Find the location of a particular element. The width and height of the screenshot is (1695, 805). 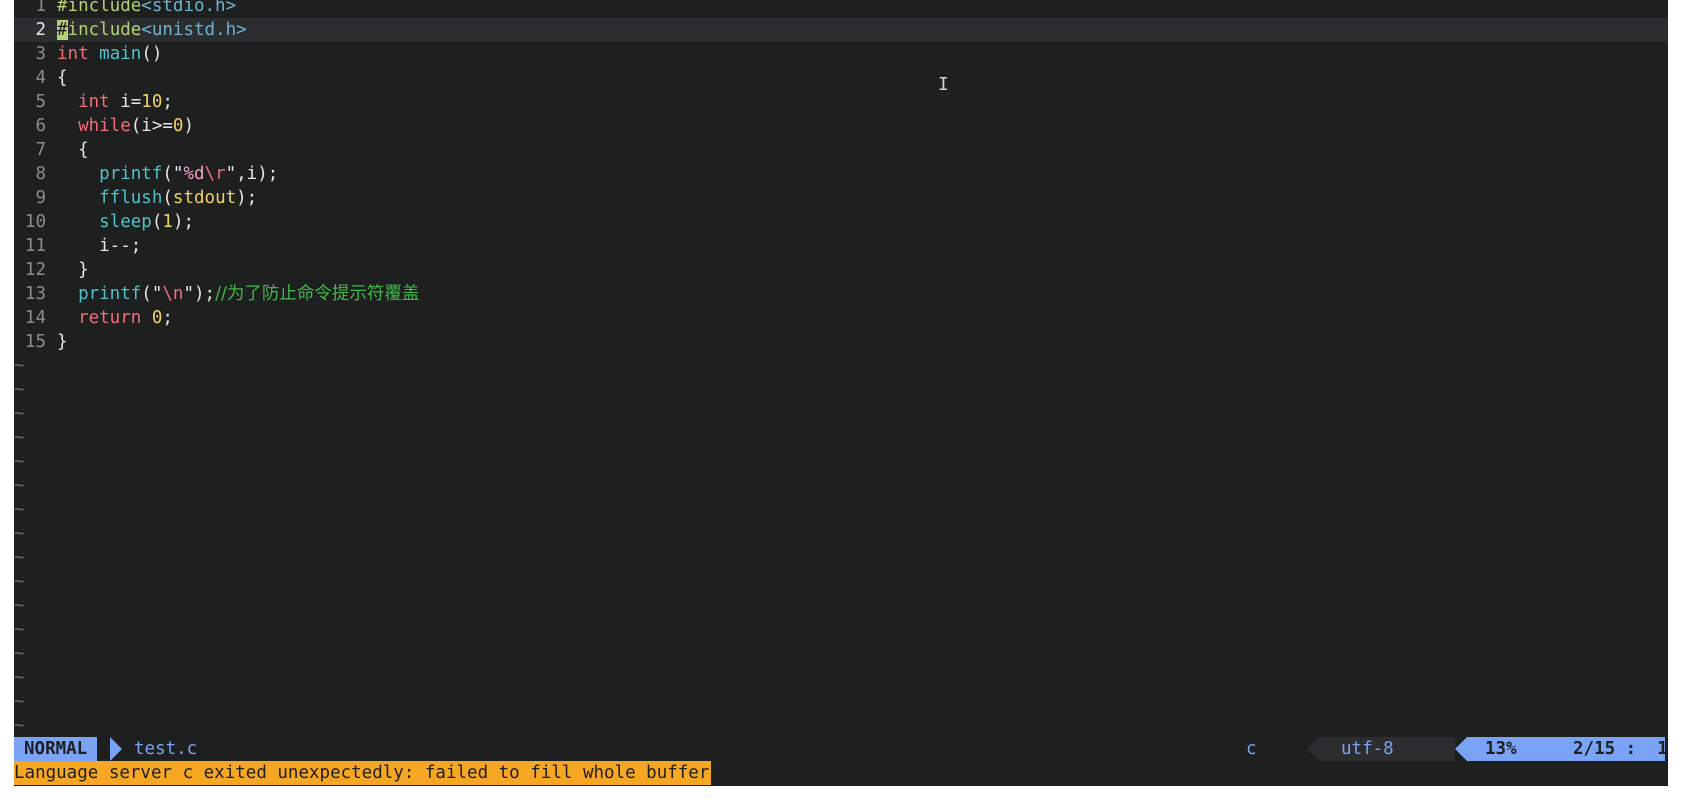

code-text: #include<unistd.h> is located at coordinates (152, 30).